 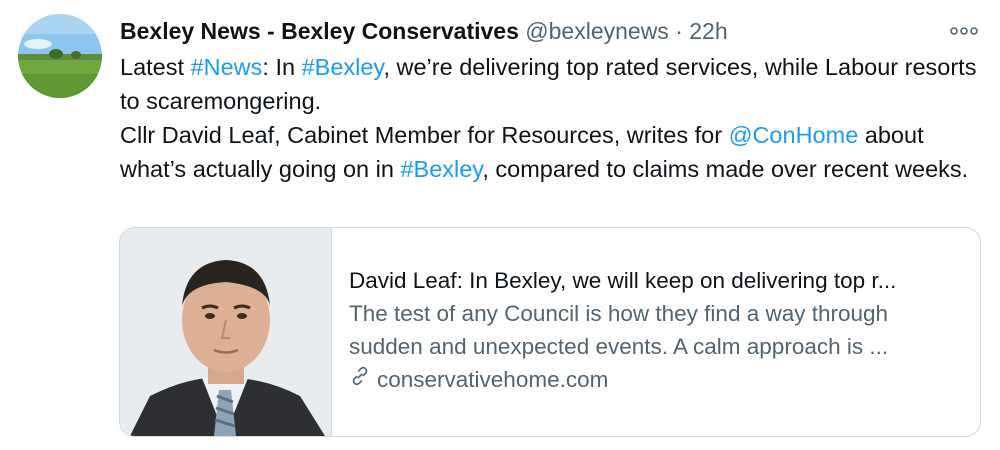 What do you see at coordinates (708, 31) in the screenshot?
I see `timestamp: 22h` at bounding box center [708, 31].